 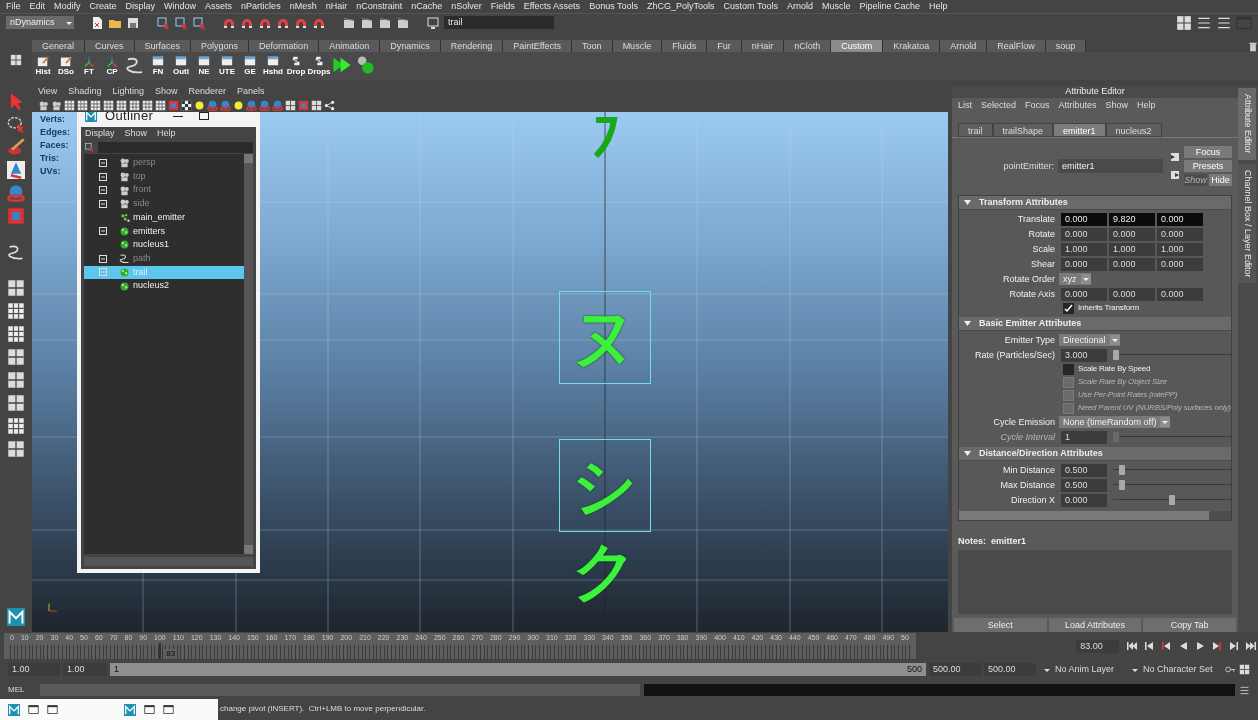 I want to click on pencil-icon, so click(x=43, y=61).